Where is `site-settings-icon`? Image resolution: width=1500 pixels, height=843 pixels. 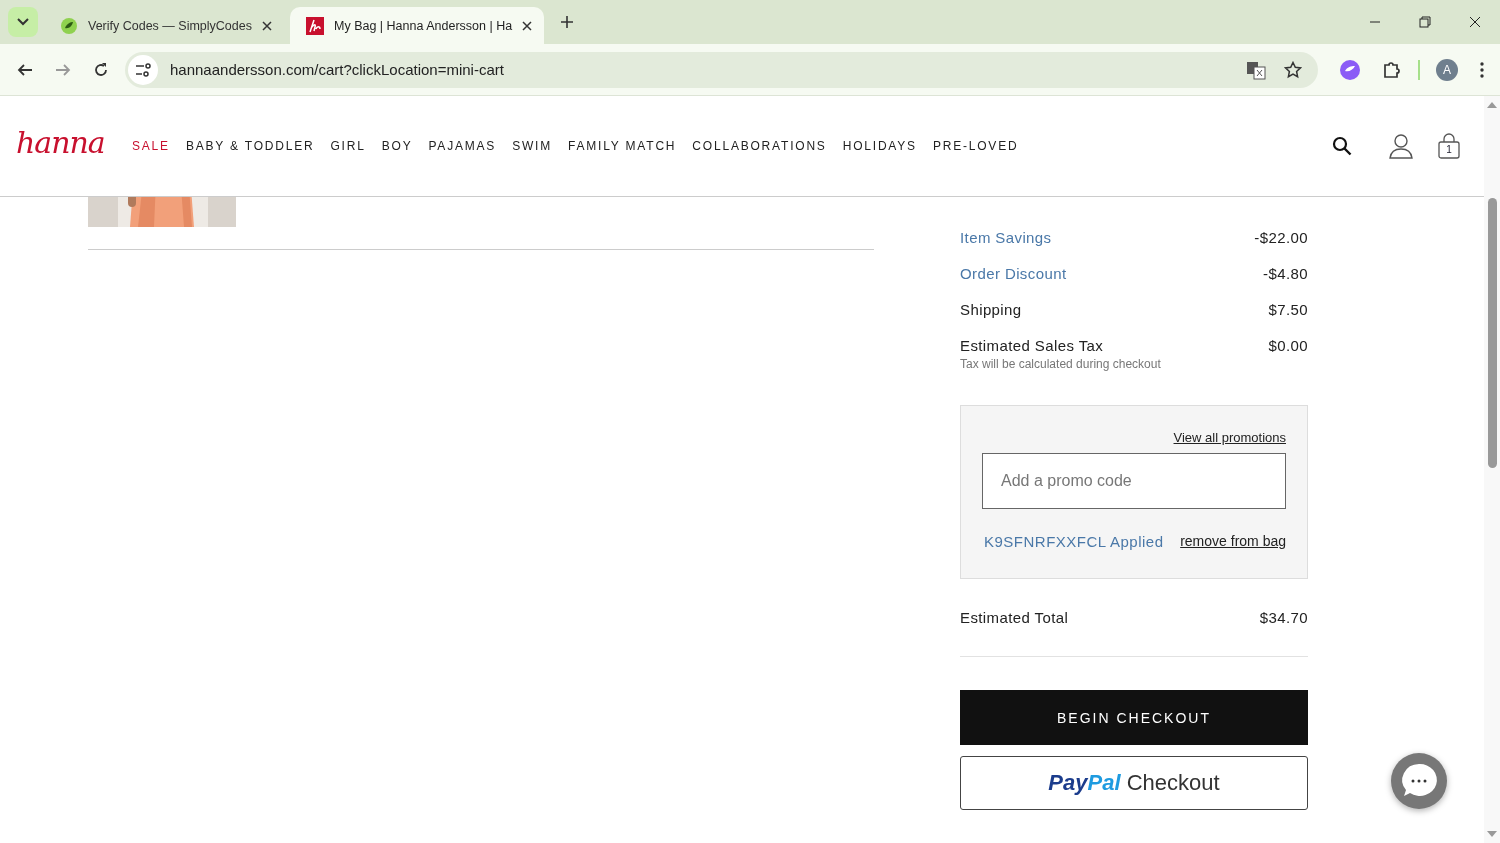
site-settings-icon is located at coordinates (143, 69).